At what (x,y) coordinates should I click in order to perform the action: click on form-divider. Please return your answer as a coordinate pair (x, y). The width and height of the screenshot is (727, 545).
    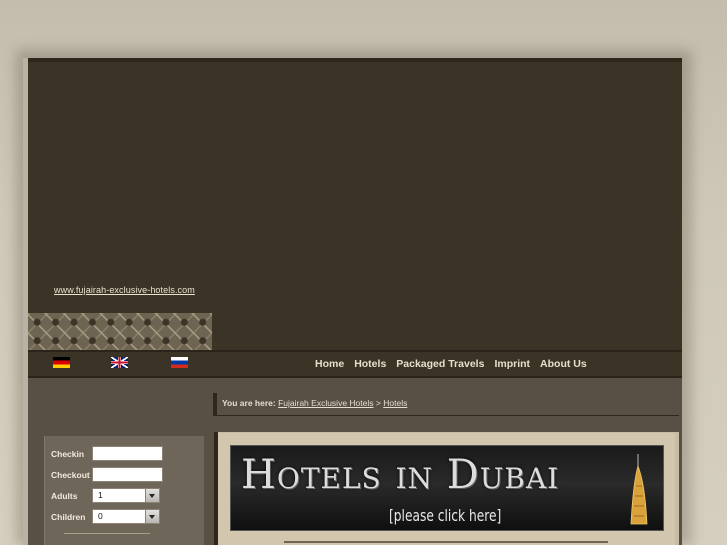
    Looking at the image, I should click on (107, 533).